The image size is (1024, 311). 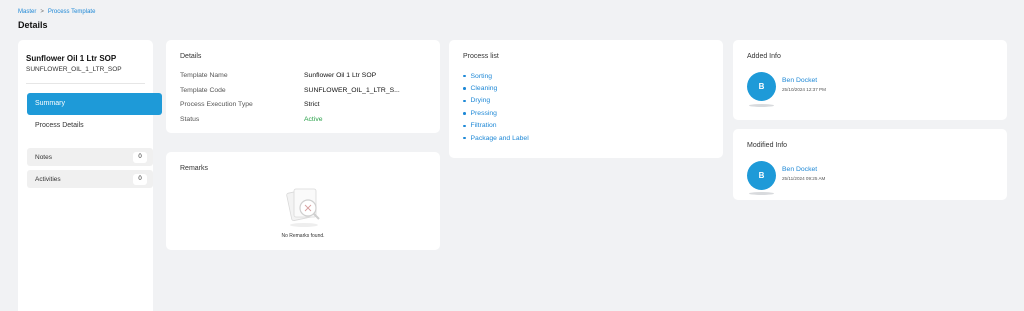 I want to click on process-item-label: Package and Label, so click(x=499, y=138).